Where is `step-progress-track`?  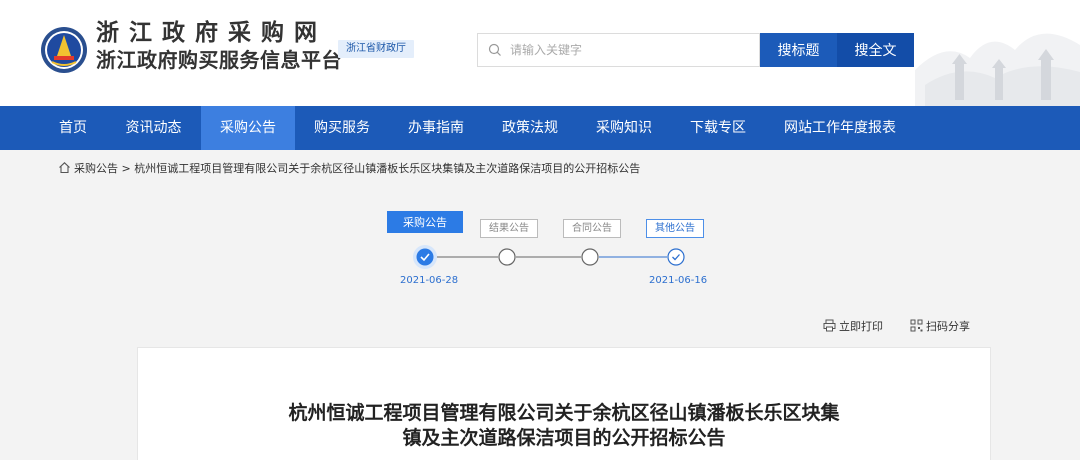 step-progress-track is located at coordinates (549, 257).